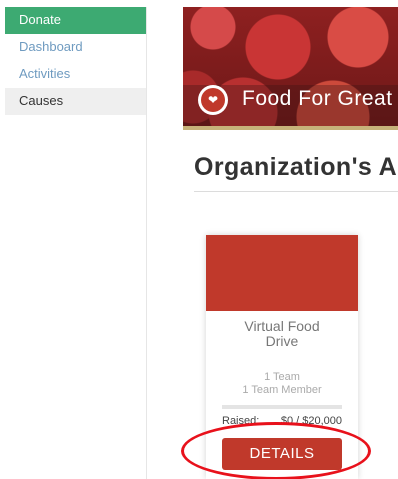  Describe the element at coordinates (317, 98) in the screenshot. I see `organization-name: Food For Great` at that location.